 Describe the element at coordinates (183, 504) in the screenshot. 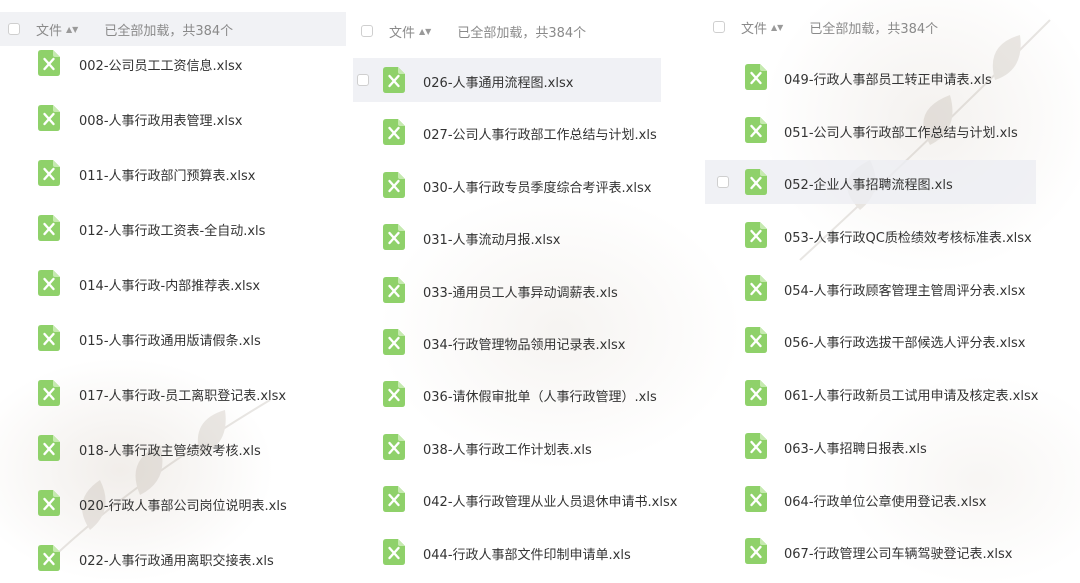

I see `file-name: 020-行政人事部公司岗位说明表.xls` at that location.